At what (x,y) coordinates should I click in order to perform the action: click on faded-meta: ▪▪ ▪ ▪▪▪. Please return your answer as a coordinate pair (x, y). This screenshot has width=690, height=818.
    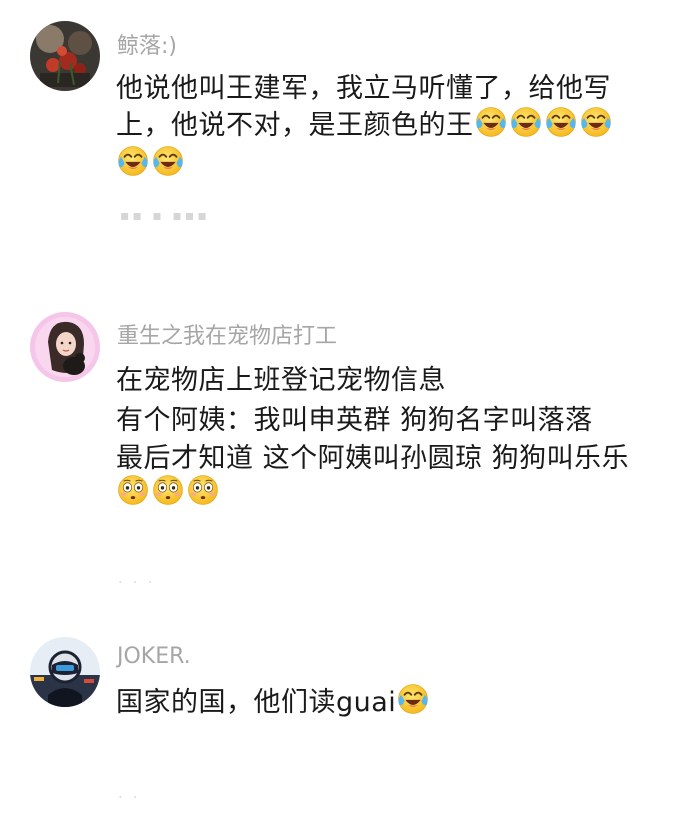
    Looking at the image, I should click on (165, 216).